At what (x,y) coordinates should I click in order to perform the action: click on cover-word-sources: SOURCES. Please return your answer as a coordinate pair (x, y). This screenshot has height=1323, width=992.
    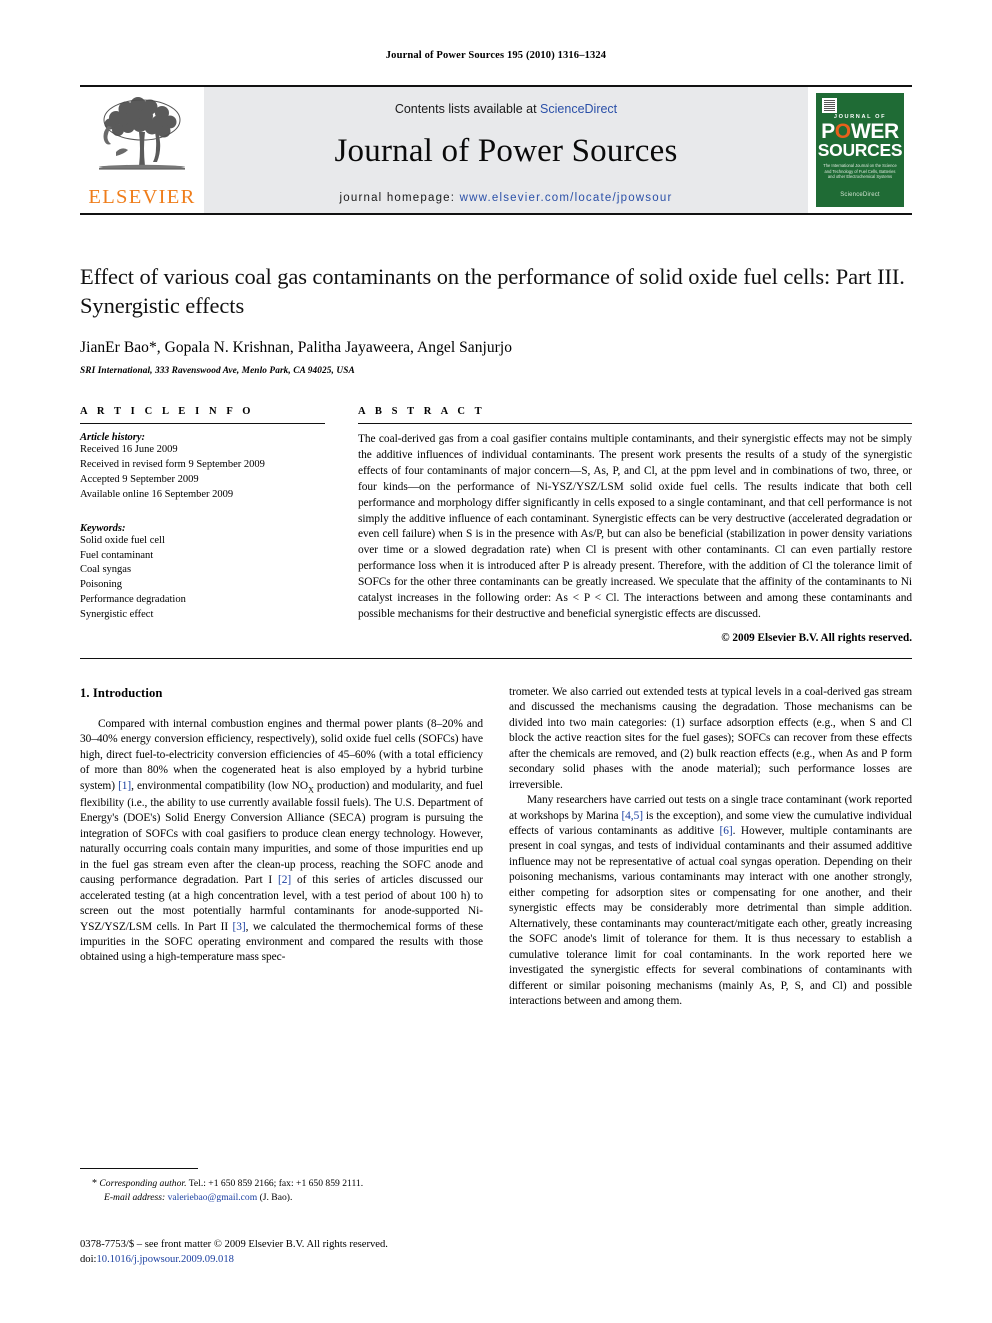
    Looking at the image, I should click on (860, 150).